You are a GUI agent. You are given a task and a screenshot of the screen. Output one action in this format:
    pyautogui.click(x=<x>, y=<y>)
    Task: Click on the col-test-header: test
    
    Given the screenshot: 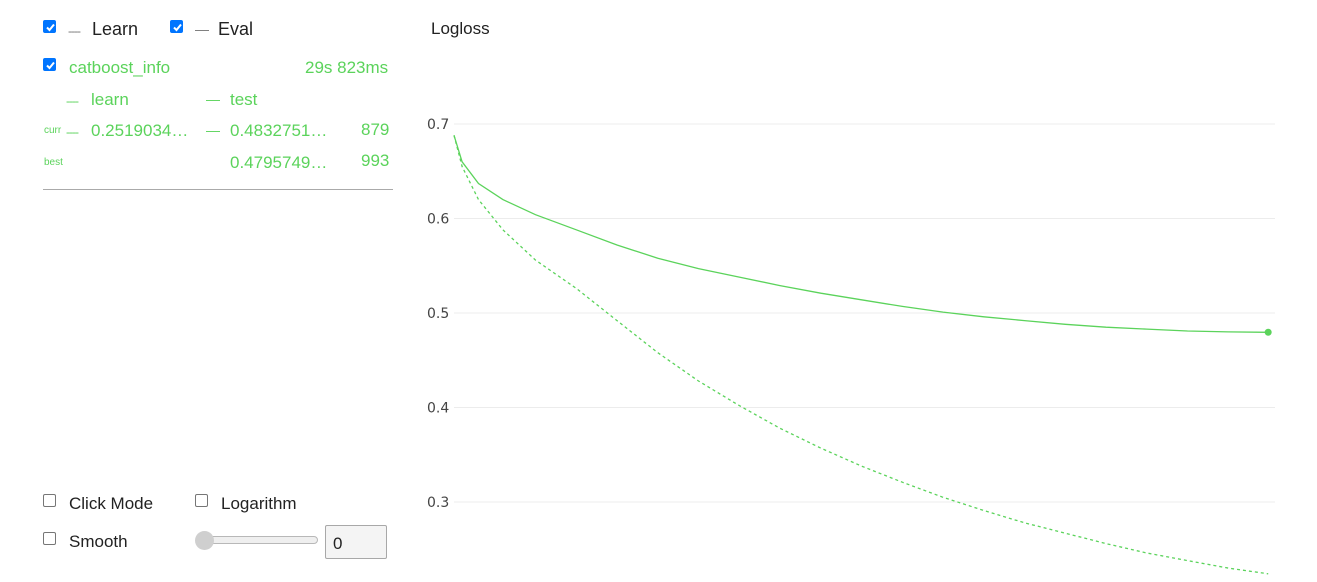 What is the action you would take?
    pyautogui.click(x=244, y=99)
    